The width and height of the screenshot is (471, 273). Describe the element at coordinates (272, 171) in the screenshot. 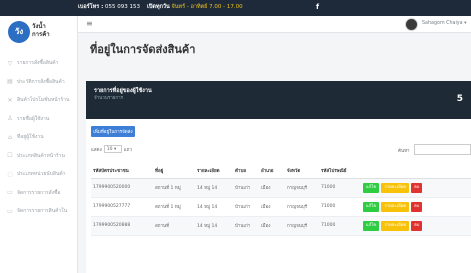

I see `column-header-district: อำเภอ` at that location.